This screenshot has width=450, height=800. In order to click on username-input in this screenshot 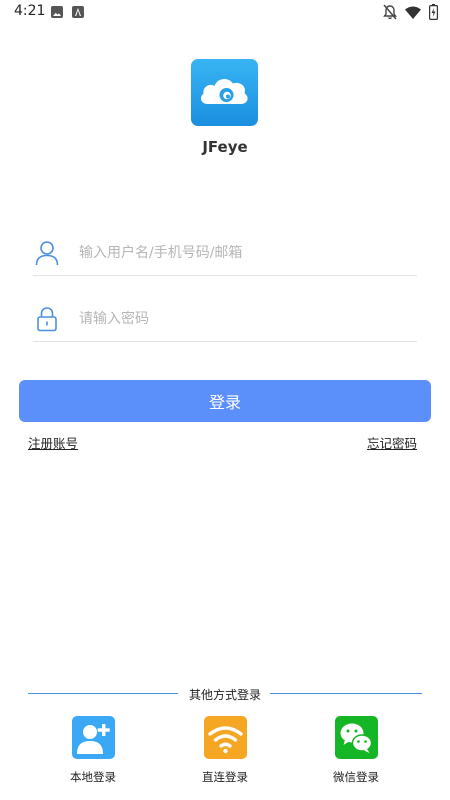, I will do `click(244, 253)`.